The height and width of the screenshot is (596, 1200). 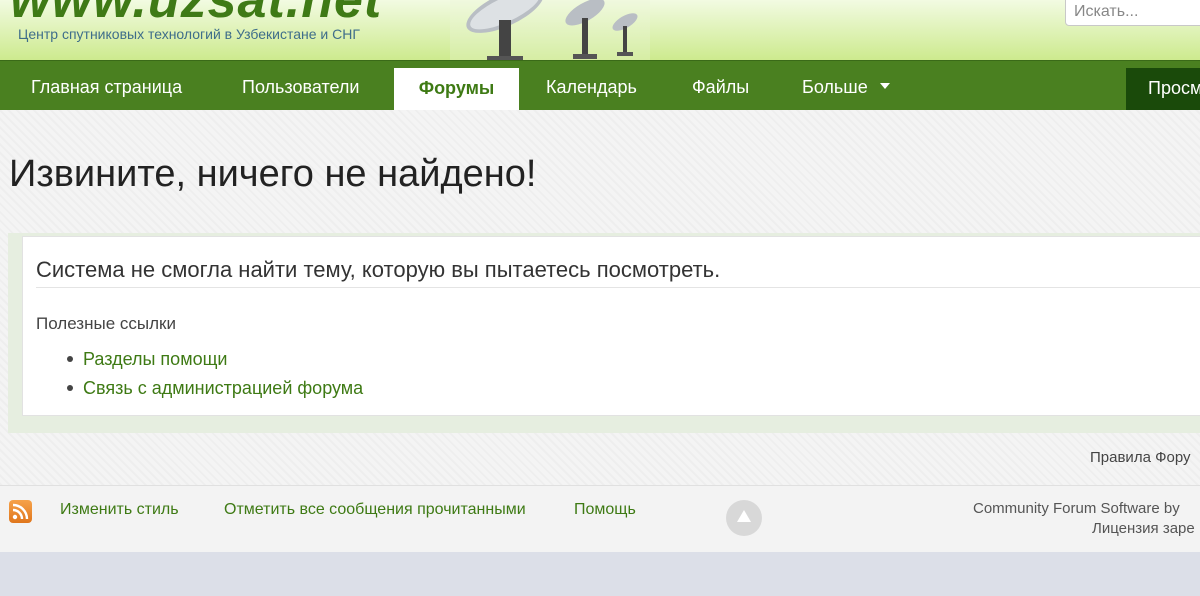 I want to click on page-title: Извините, ничего не найдено!, so click(x=273, y=174).